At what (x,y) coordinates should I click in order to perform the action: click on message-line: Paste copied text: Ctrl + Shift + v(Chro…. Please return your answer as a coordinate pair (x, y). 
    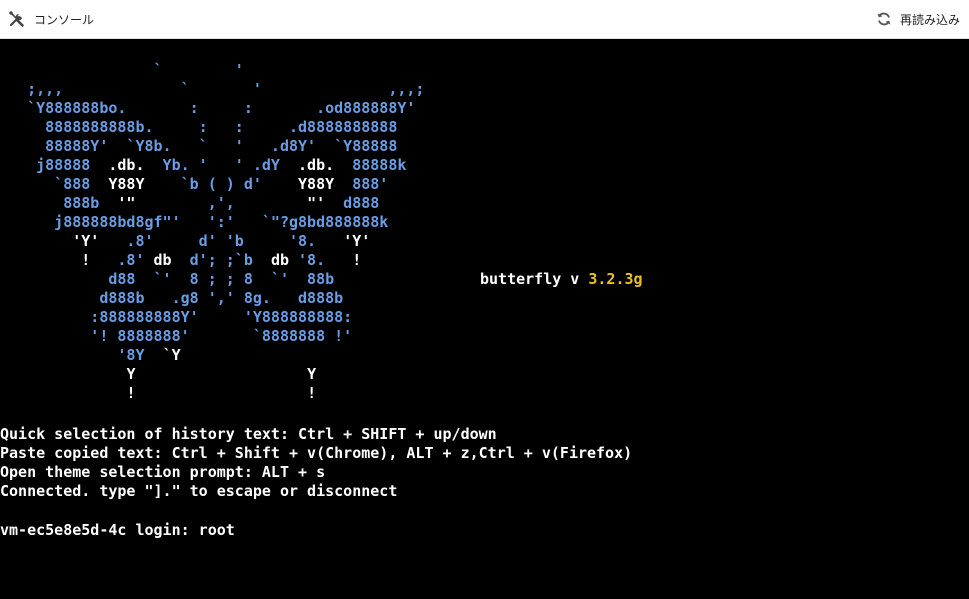
    Looking at the image, I should click on (316, 453).